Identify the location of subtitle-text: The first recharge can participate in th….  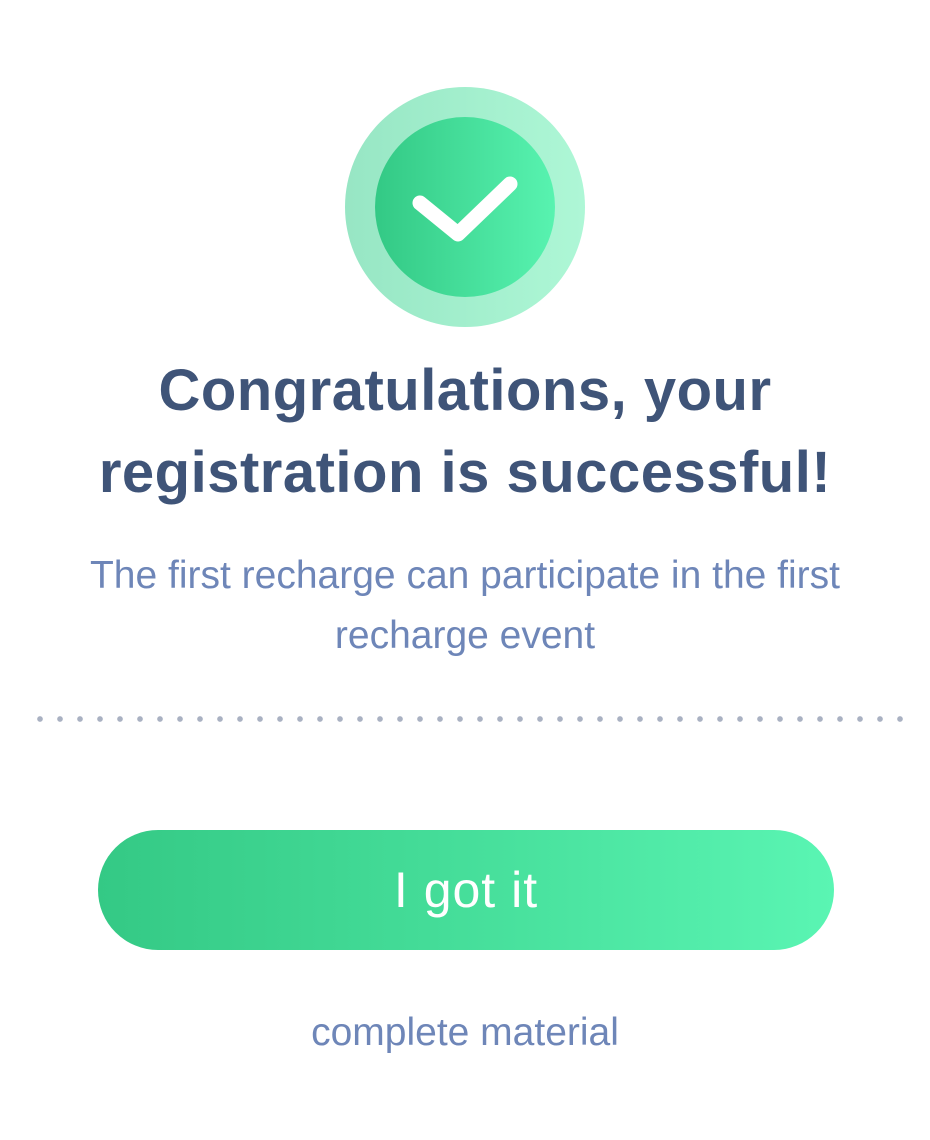
(464, 605).